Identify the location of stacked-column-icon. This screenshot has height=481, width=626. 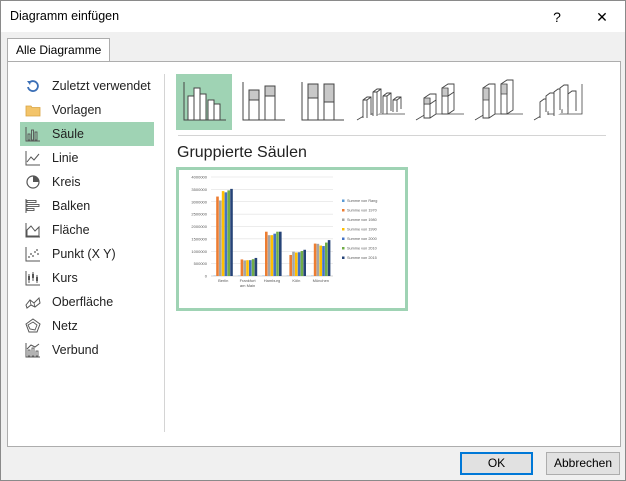
(263, 102).